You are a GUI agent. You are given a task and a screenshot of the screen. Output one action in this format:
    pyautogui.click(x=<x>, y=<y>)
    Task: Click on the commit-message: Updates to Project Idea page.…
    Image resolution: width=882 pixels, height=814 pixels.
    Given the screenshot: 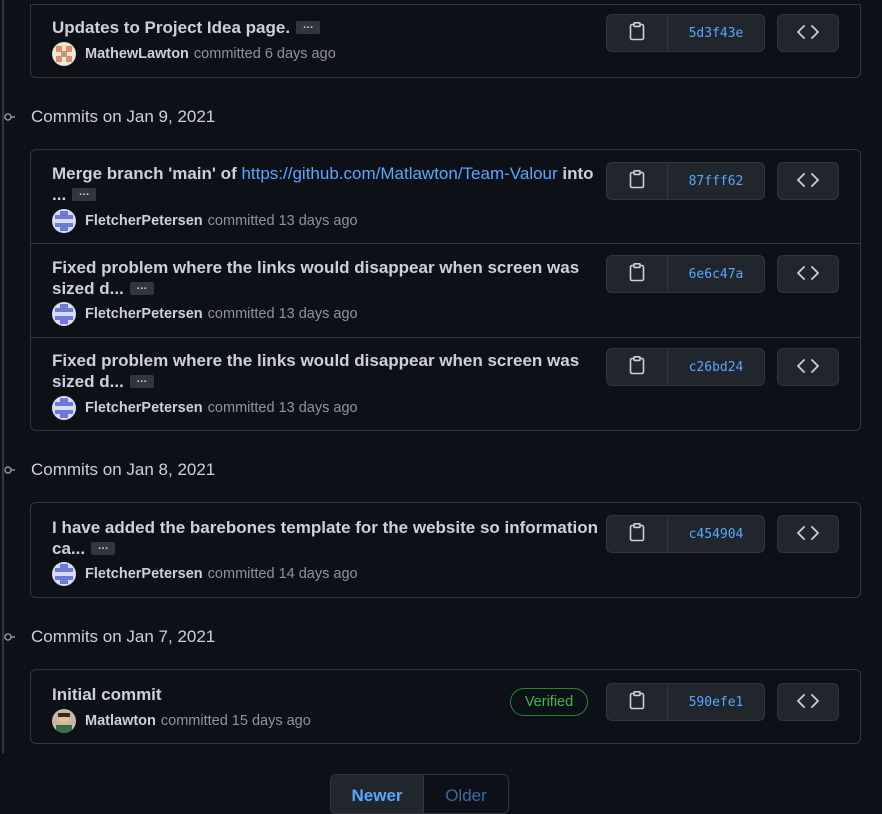 What is the action you would take?
    pyautogui.click(x=326, y=27)
    